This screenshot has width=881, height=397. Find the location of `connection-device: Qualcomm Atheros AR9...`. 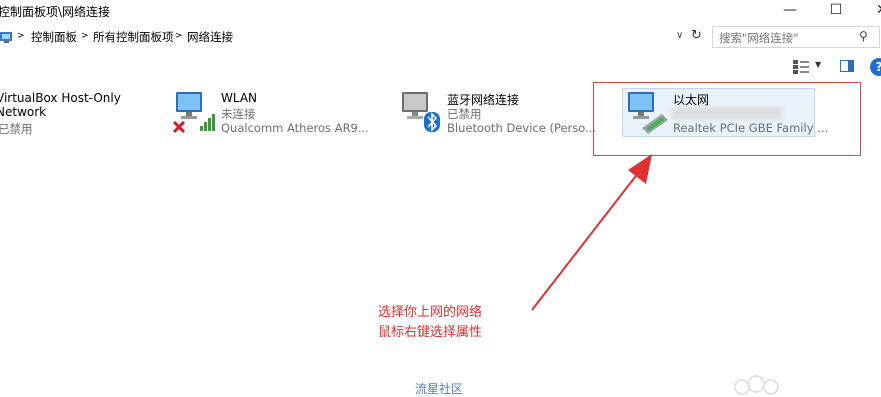

connection-device: Qualcomm Atheros AR9... is located at coordinates (295, 128).